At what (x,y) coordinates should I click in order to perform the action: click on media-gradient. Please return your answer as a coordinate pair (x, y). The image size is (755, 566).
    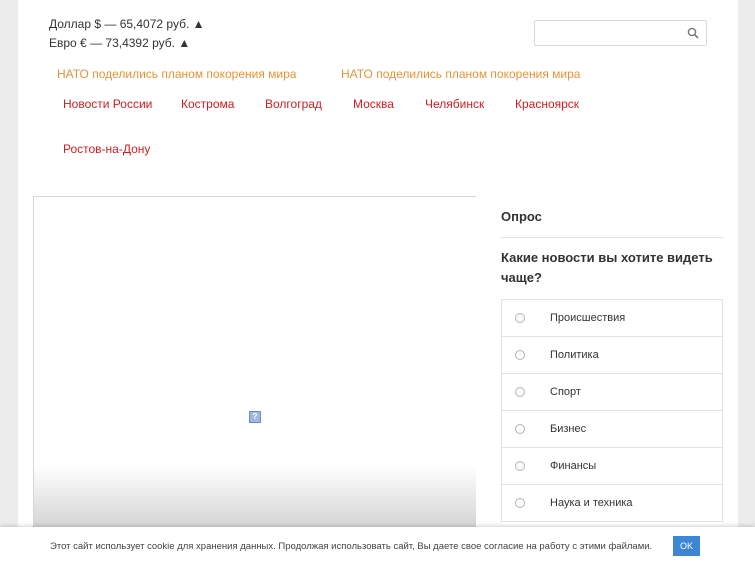
    Looking at the image, I should click on (255, 500).